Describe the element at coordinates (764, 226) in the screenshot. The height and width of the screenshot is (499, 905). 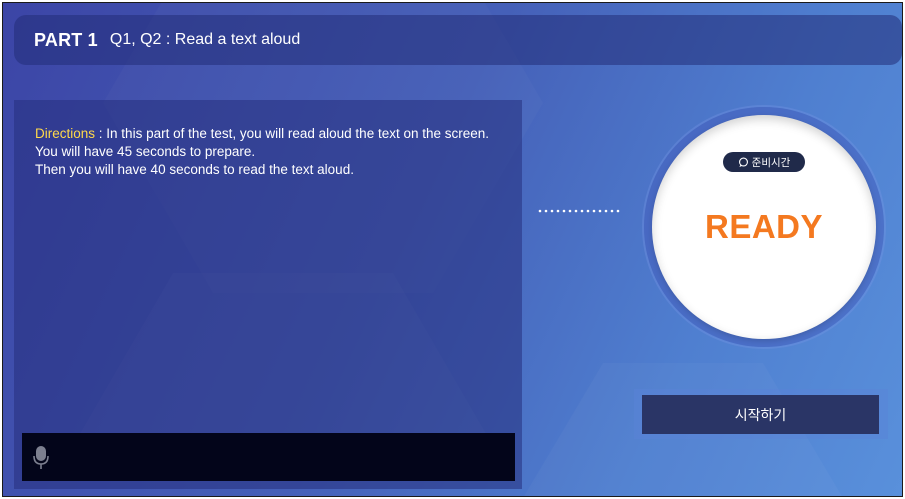
I see `ready-status: READY` at that location.